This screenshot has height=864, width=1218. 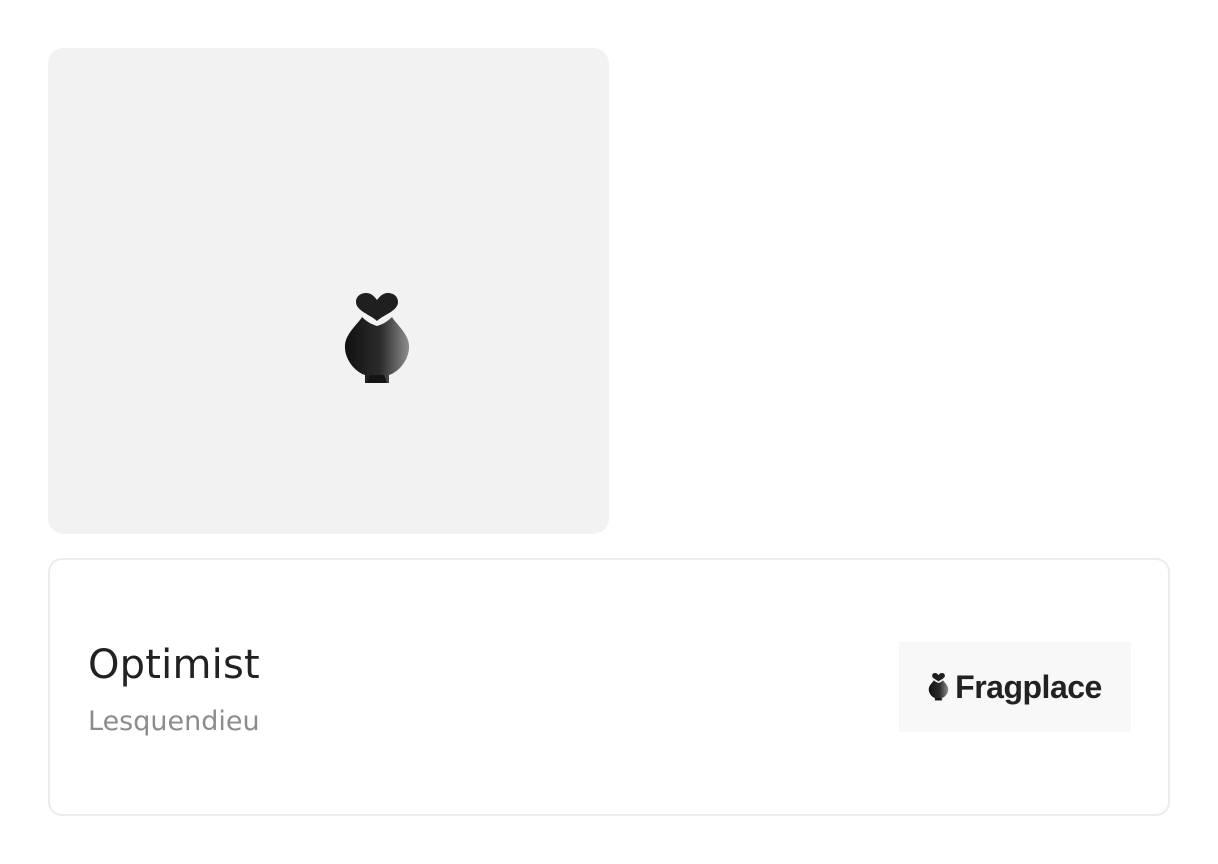 I want to click on retailer-fragplace-link: Fragplace, so click(x=1015, y=687).